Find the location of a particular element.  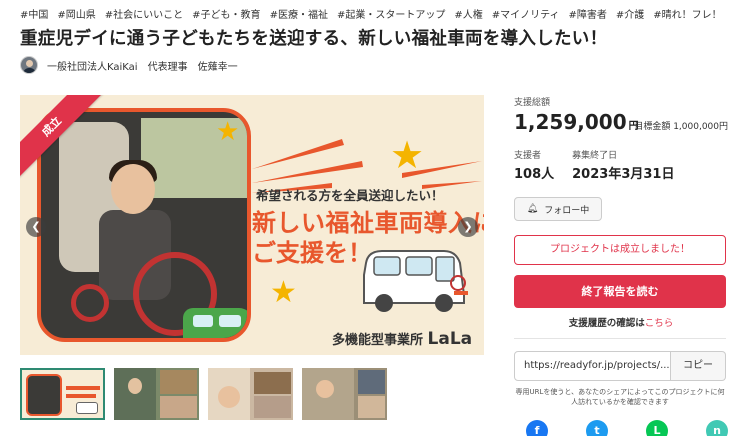

next-slide-button: ❯ is located at coordinates (468, 227).